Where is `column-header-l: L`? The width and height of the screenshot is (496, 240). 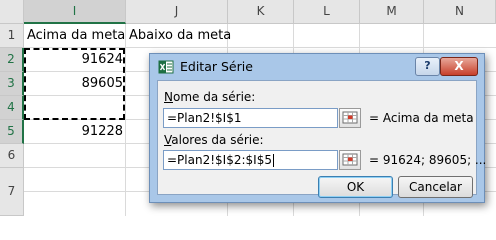
column-header-l: L is located at coordinates (327, 12).